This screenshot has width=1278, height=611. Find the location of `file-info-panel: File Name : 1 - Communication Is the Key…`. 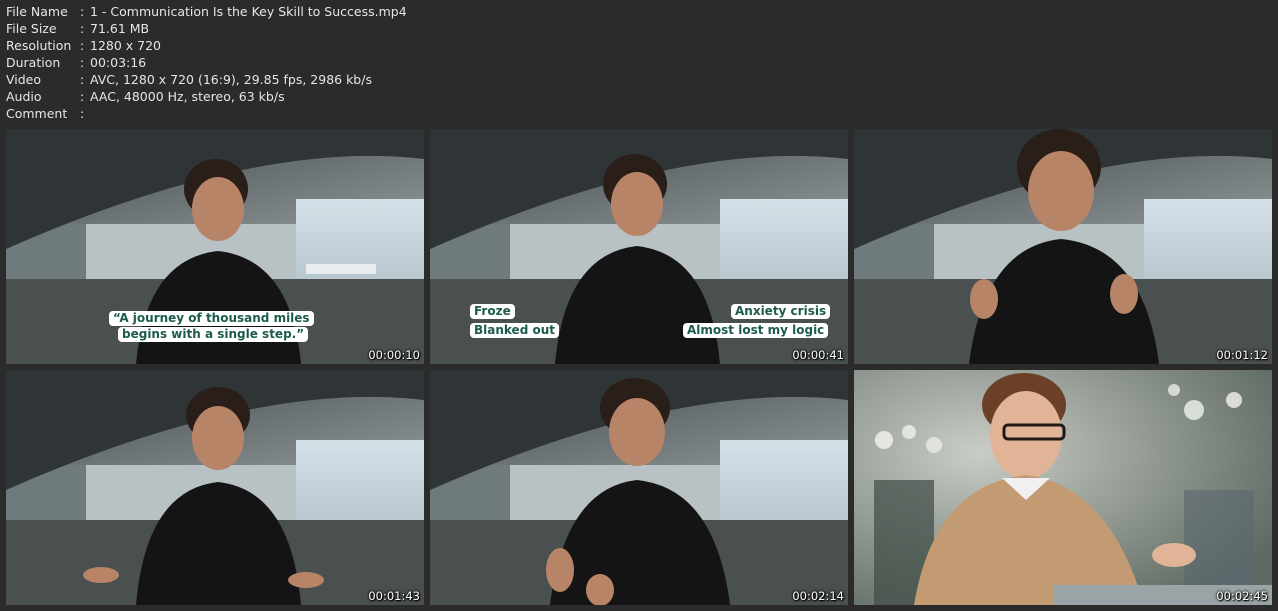

file-info-panel: File Name : 1 - Communication Is the Key… is located at coordinates (206, 62).